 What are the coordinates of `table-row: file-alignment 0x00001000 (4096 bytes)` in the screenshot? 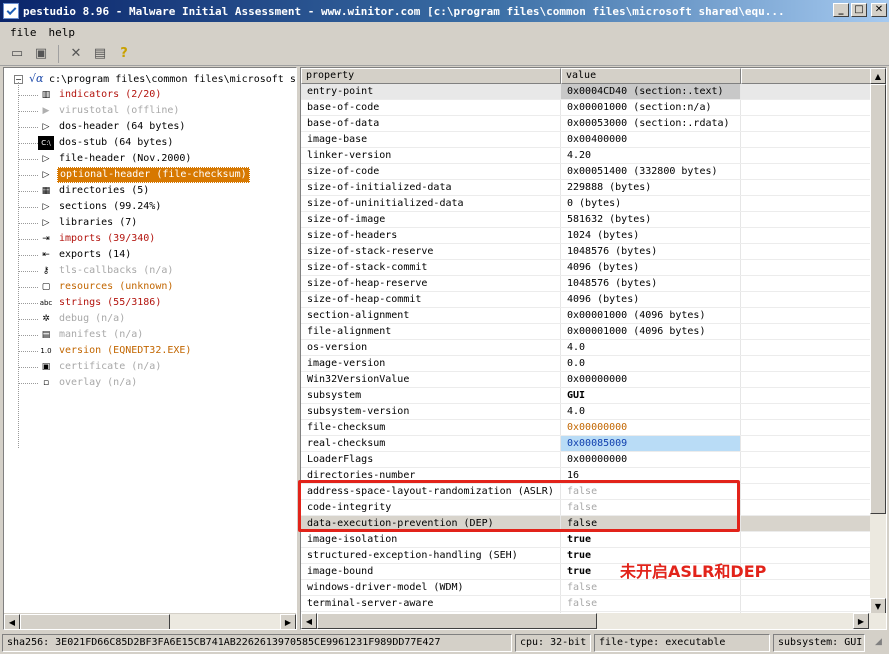 It's located at (586, 332).